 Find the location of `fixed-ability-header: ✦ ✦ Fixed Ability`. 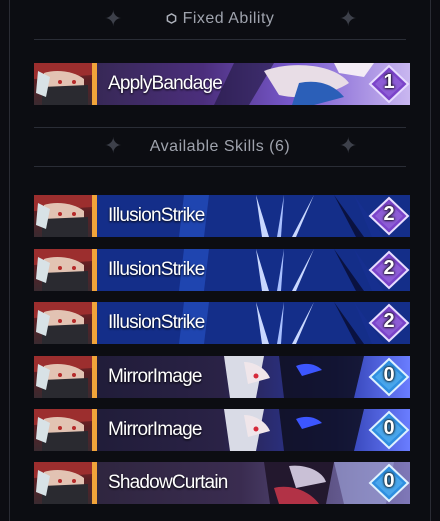

fixed-ability-header: ✦ ✦ Fixed Ability is located at coordinates (220, 20).